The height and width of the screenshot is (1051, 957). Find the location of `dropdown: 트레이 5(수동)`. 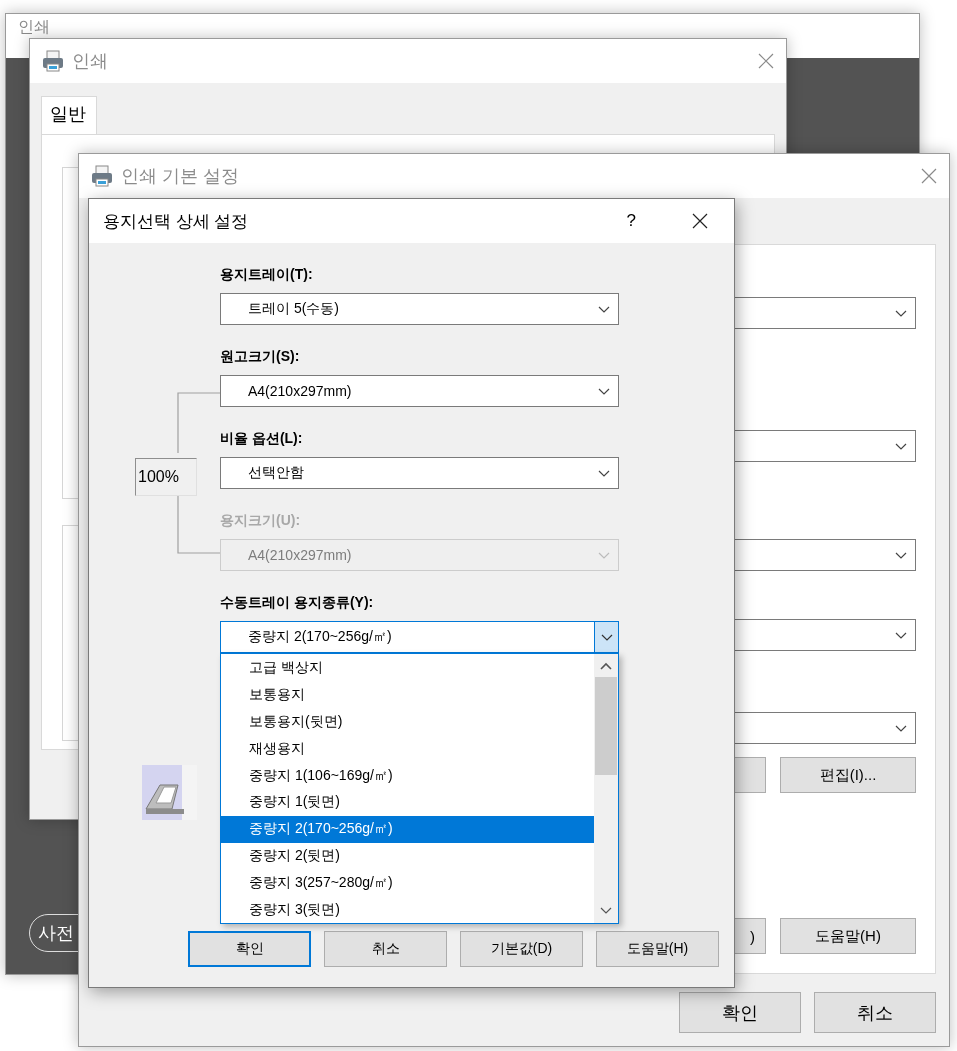

dropdown: 트레이 5(수동) is located at coordinates (419, 309).